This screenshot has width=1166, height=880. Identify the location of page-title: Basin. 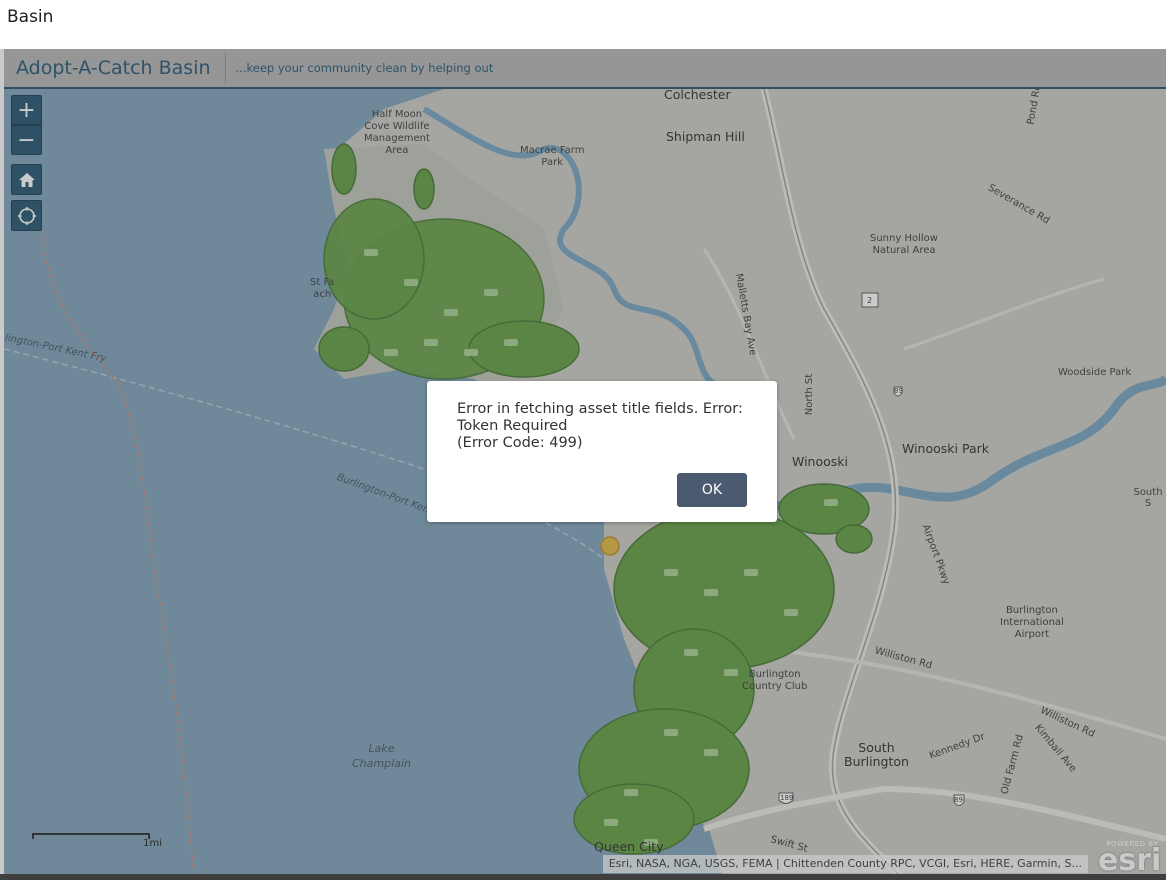
(30, 17).